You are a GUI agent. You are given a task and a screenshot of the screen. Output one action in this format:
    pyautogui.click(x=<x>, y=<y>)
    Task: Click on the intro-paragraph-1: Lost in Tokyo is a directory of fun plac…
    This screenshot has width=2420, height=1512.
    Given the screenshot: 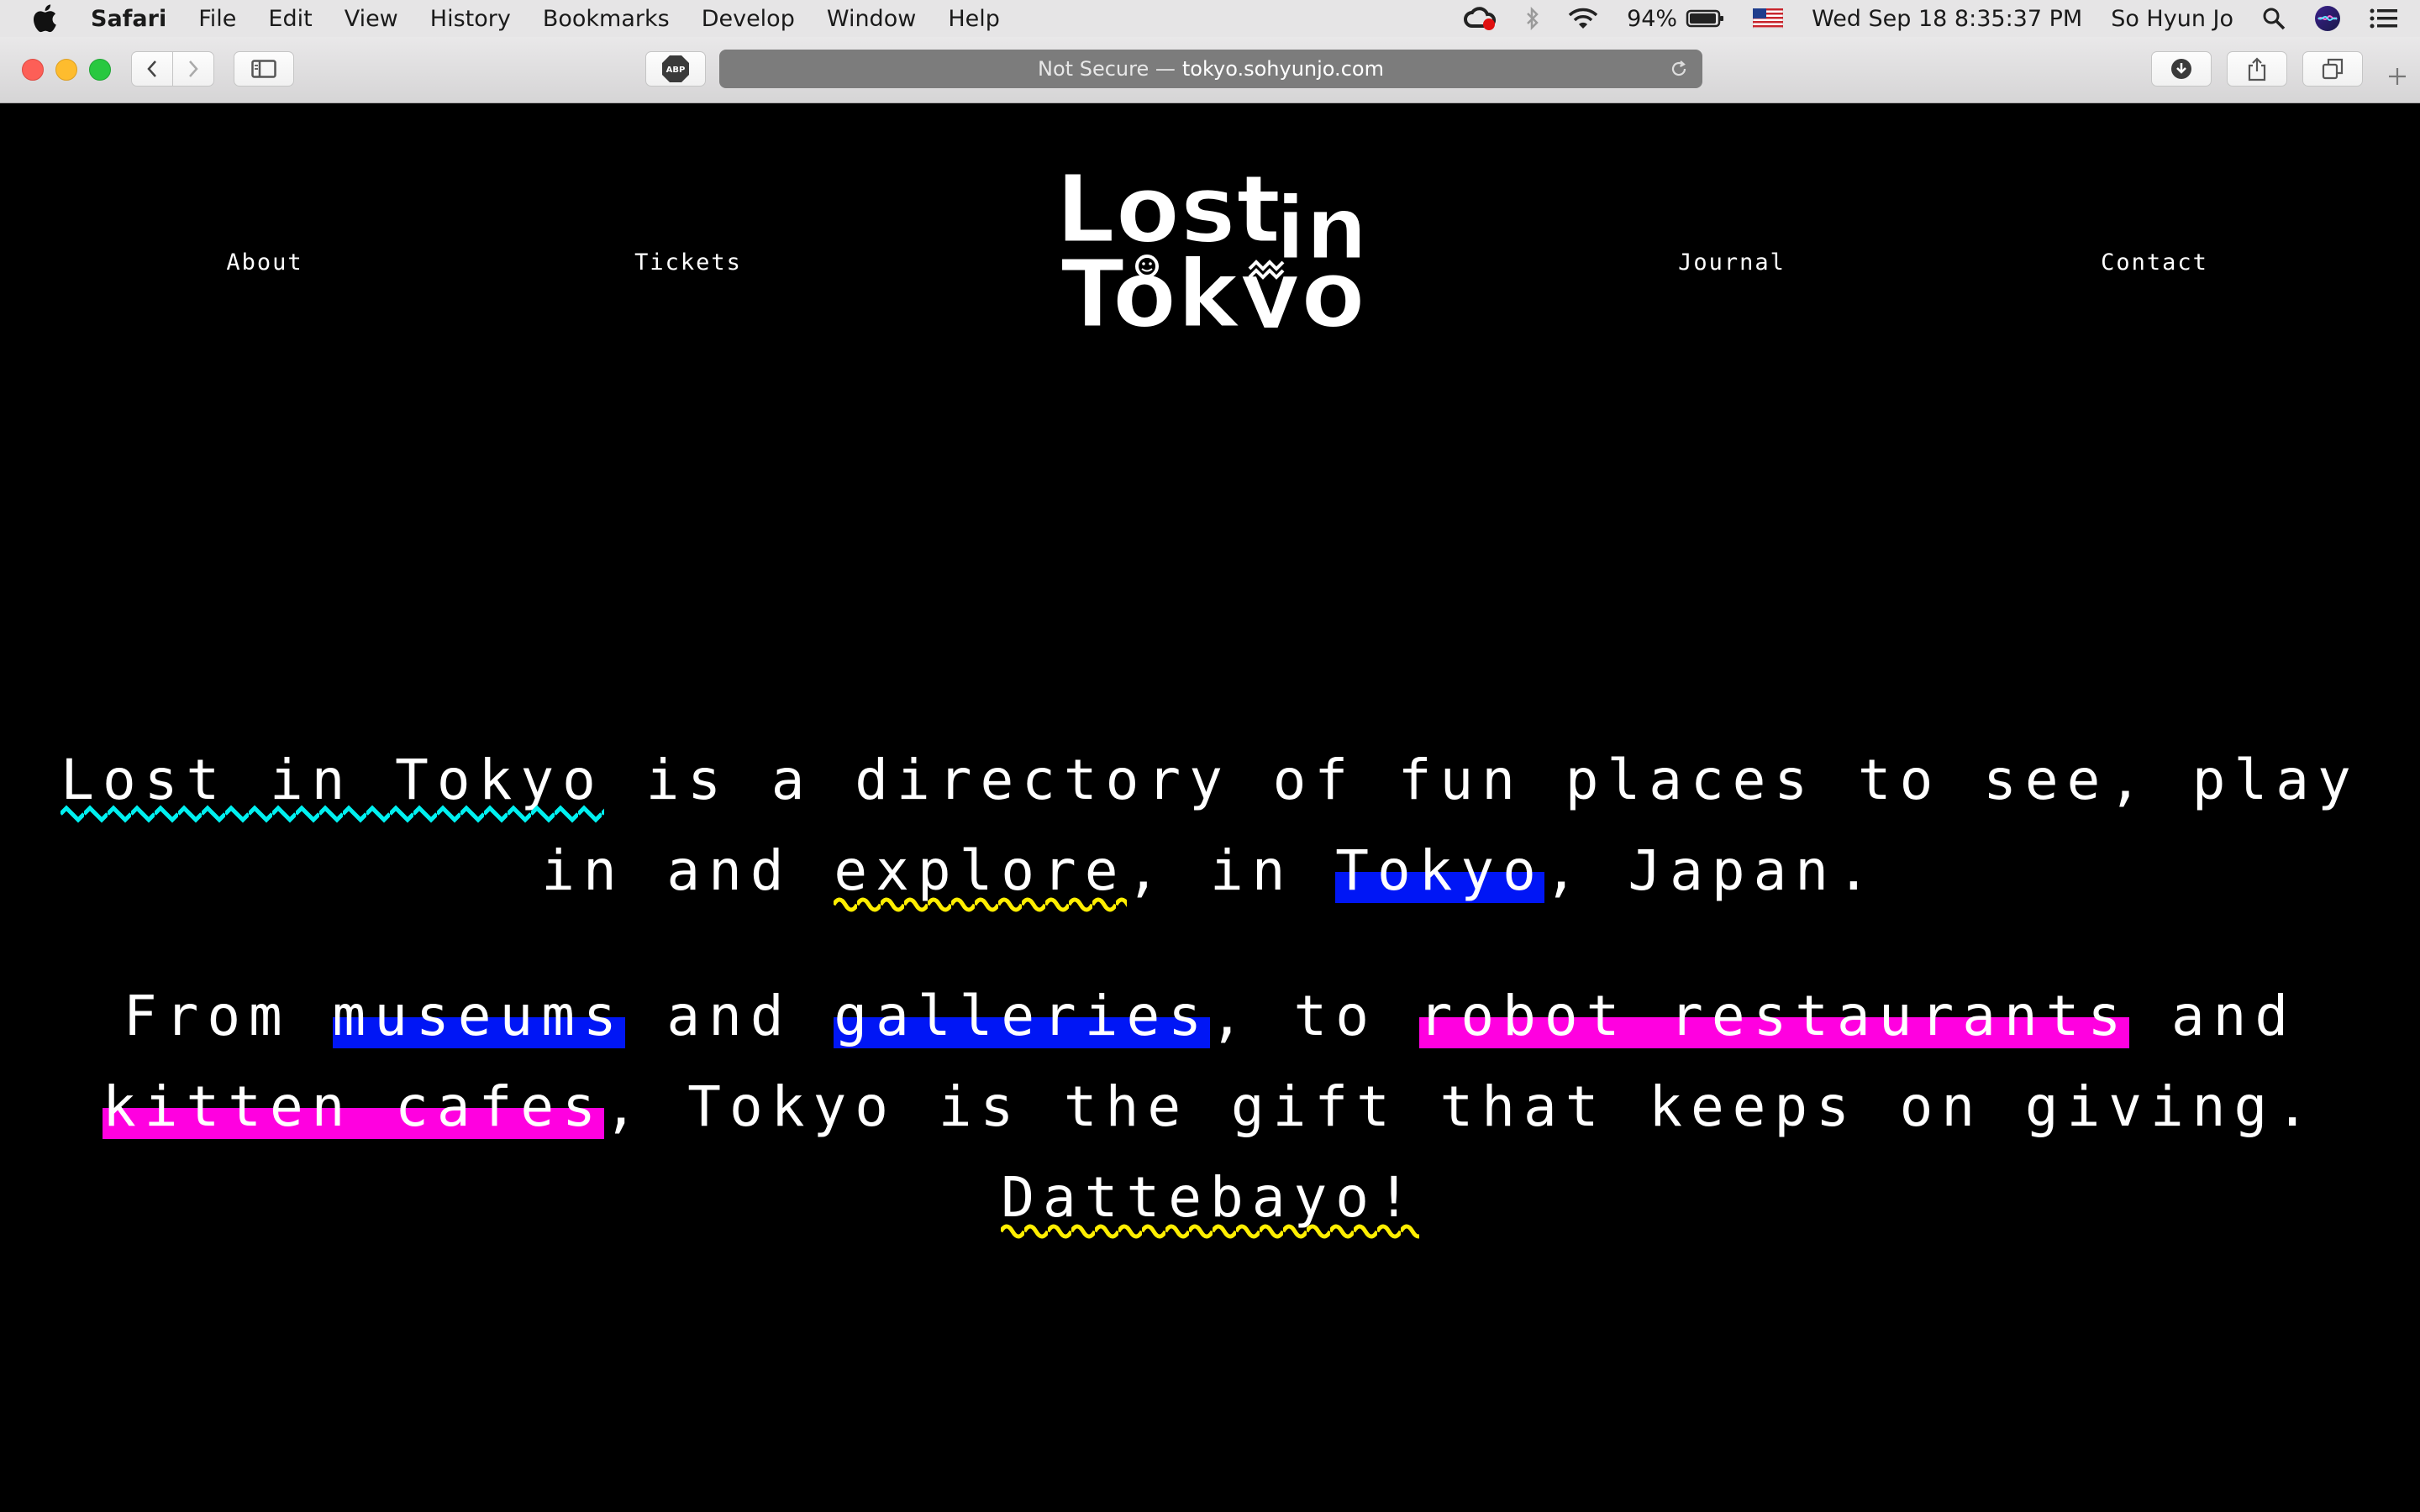 What is the action you would take?
    pyautogui.click(x=1210, y=825)
    